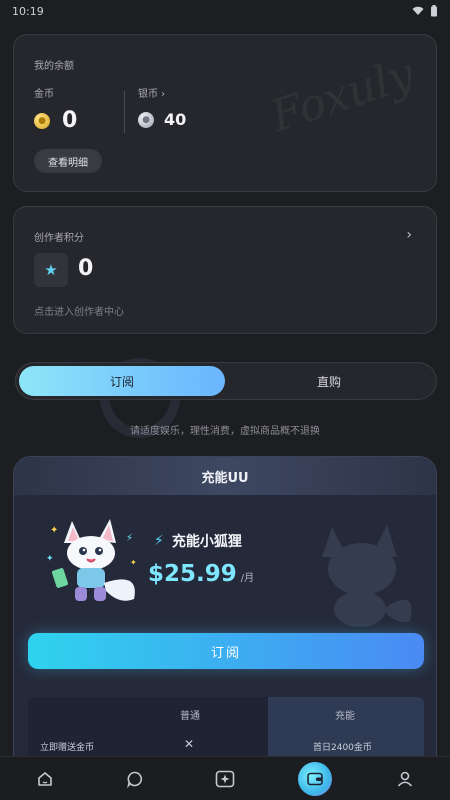 Image resolution: width=450 pixels, height=800 pixels. I want to click on bottom-navigation, so click(225, 778).